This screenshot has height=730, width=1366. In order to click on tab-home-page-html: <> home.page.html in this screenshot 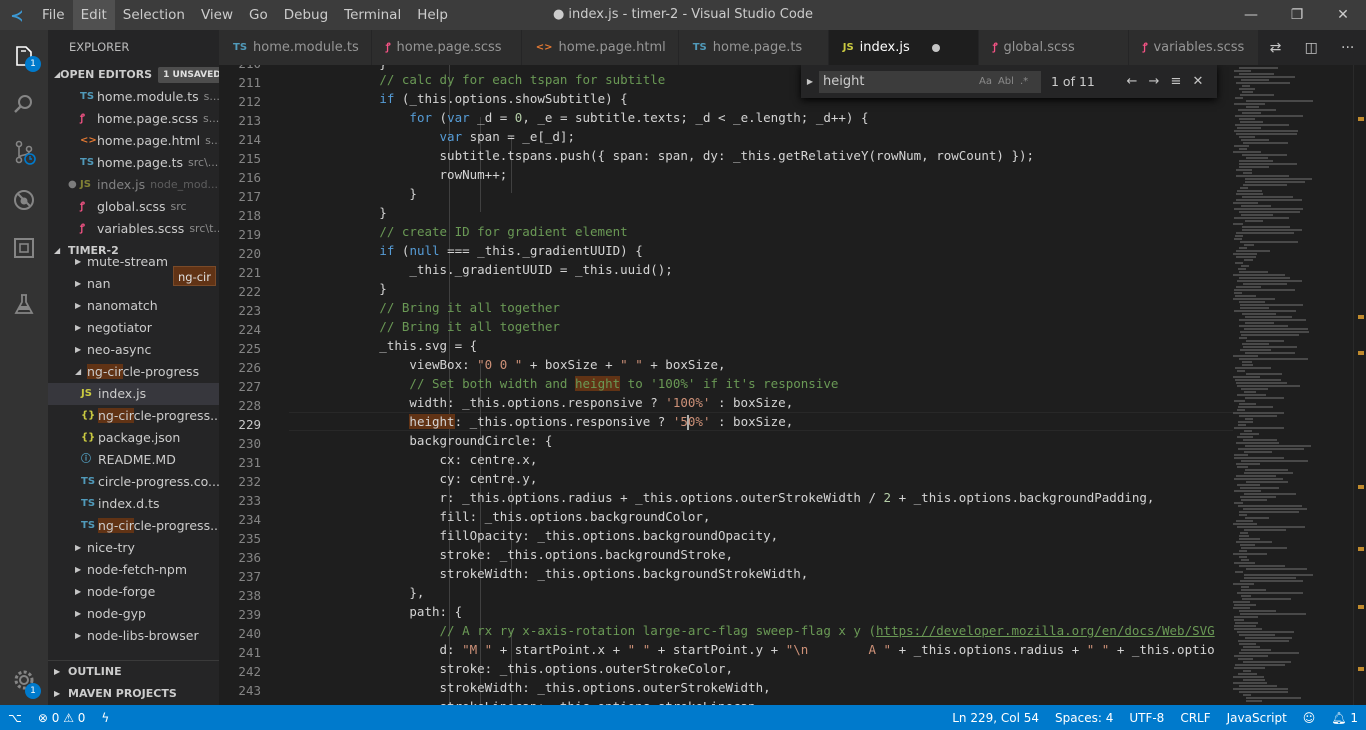, I will do `click(600, 47)`.